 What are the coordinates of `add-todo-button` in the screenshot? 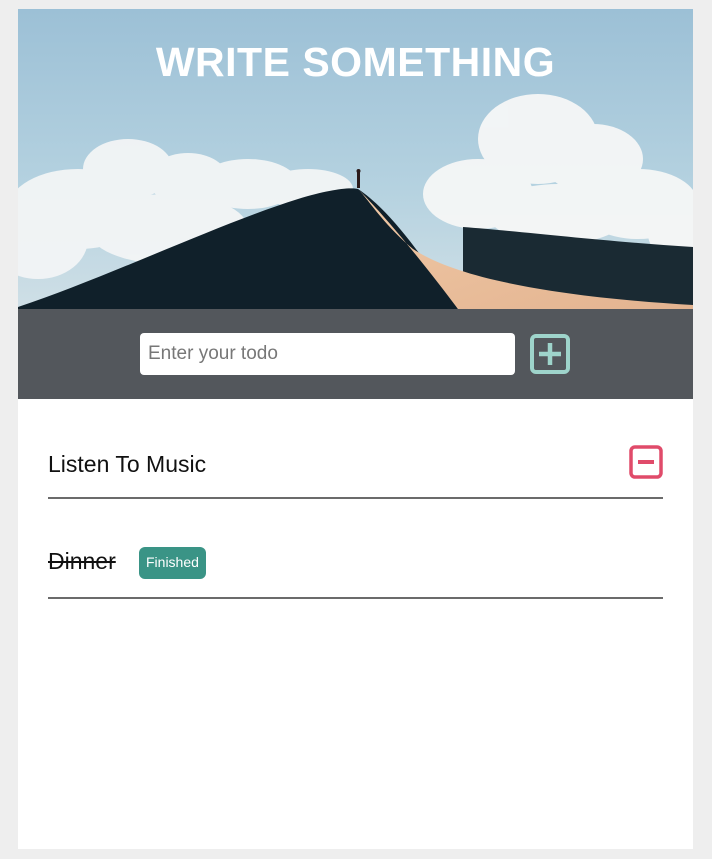 It's located at (550, 354).